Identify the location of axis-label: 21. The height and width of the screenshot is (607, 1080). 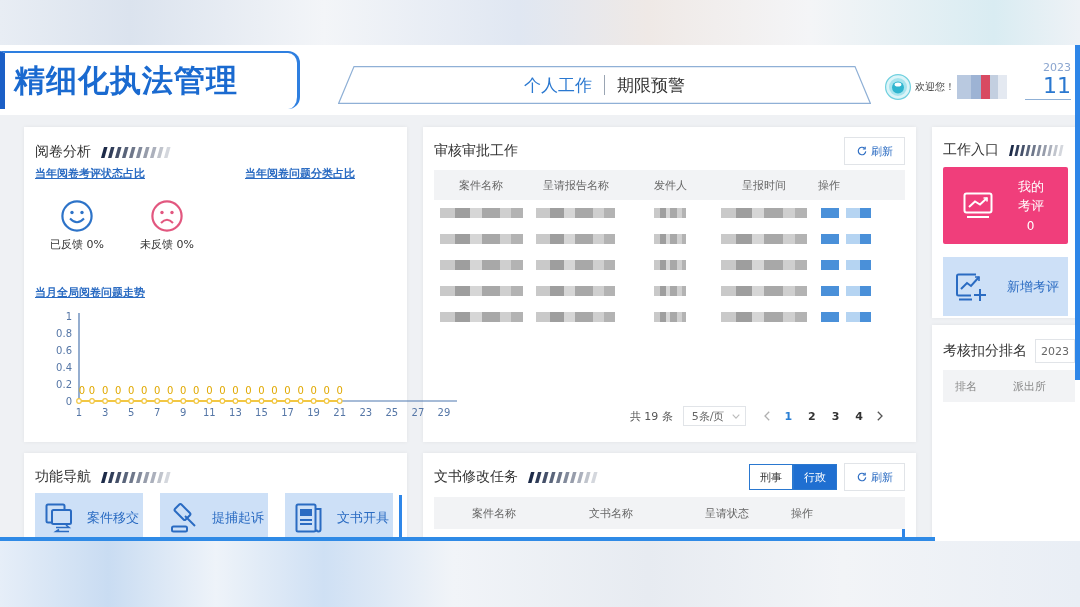
(340, 412).